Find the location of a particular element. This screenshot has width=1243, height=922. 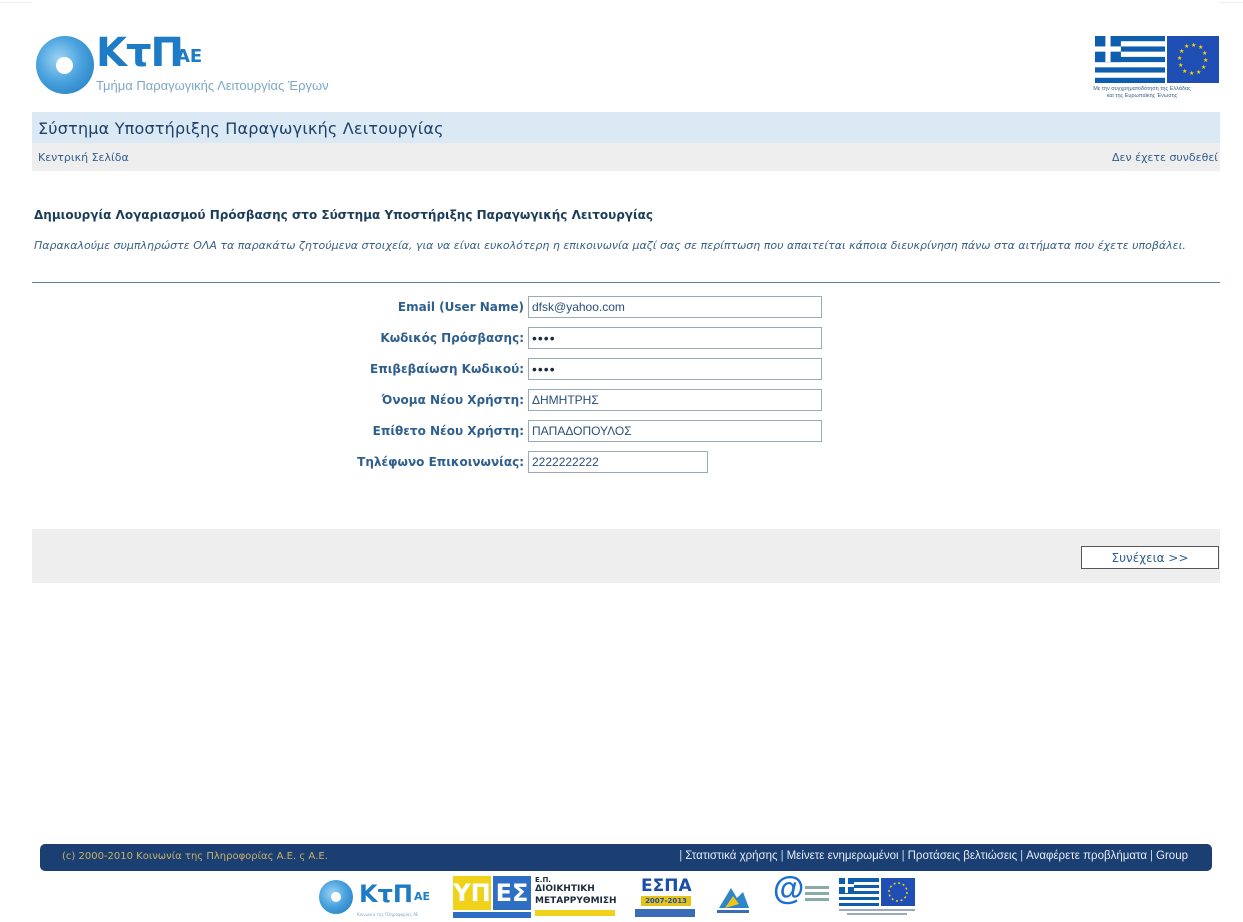

ypes-ep: Ε.Π. is located at coordinates (543, 880).